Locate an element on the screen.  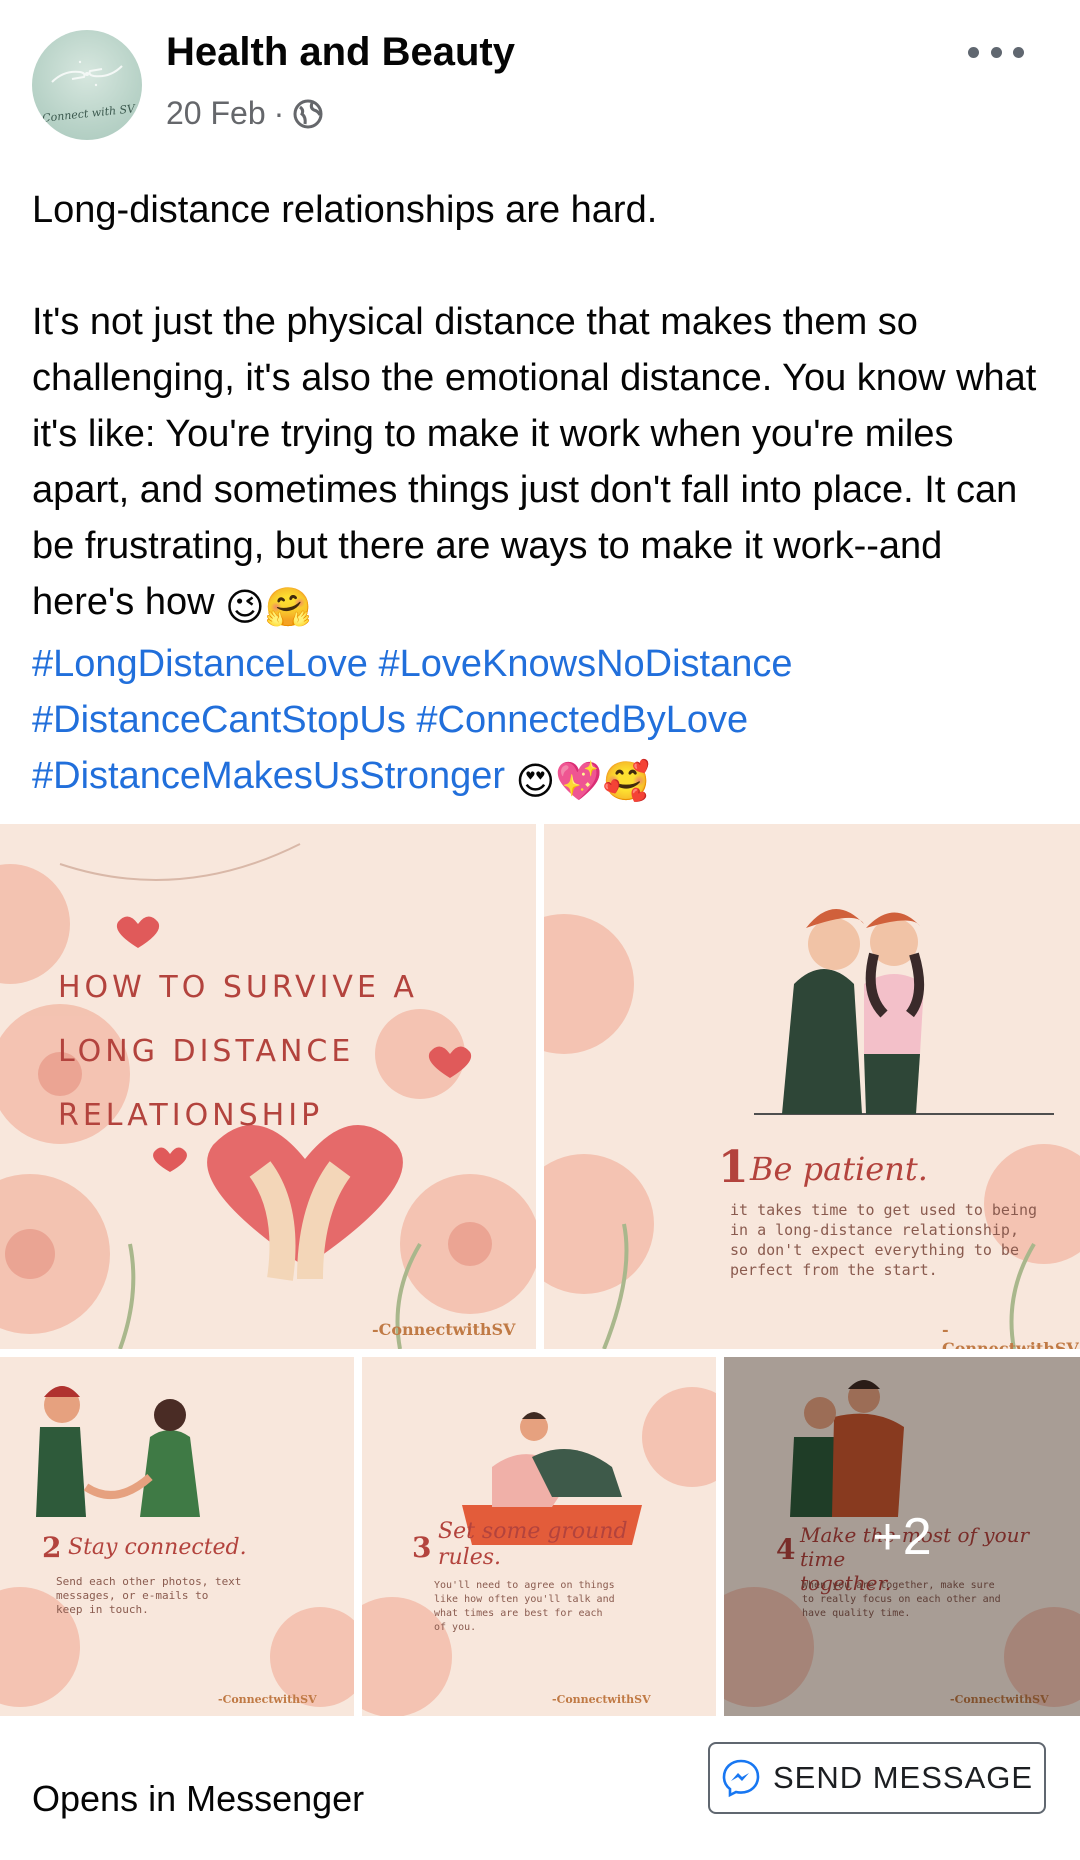
tile4-body-line-4: of you. is located at coordinates (455, 1627).